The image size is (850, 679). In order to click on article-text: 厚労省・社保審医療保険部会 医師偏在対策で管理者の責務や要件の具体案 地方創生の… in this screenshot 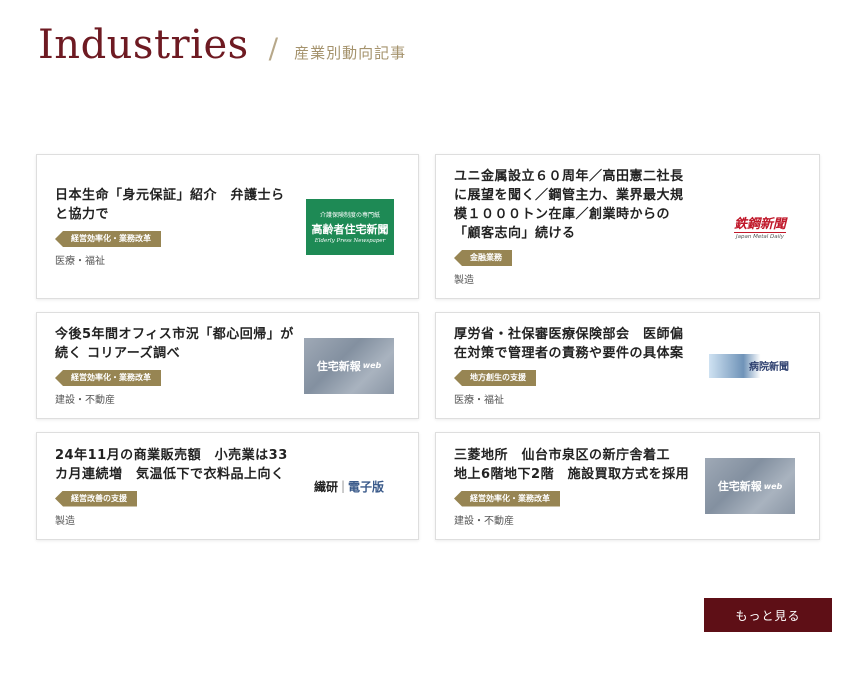, I will do `click(574, 365)`.